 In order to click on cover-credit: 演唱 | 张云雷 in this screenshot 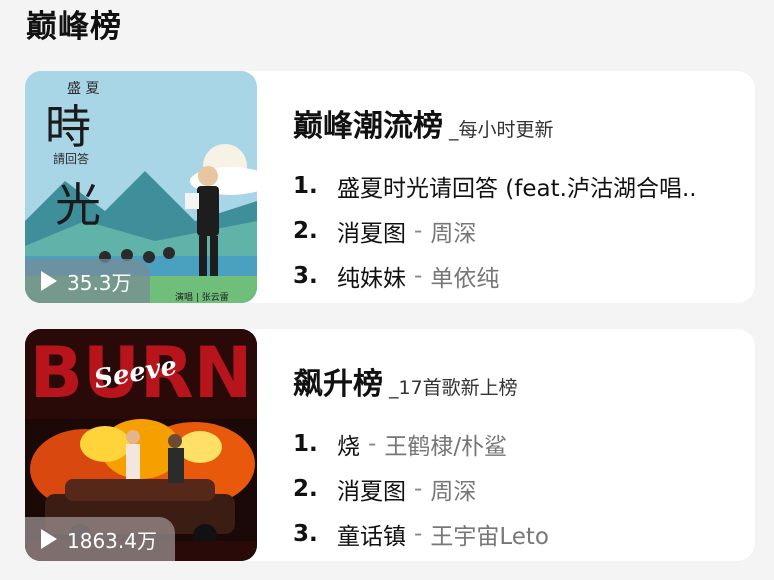, I will do `click(202, 297)`.